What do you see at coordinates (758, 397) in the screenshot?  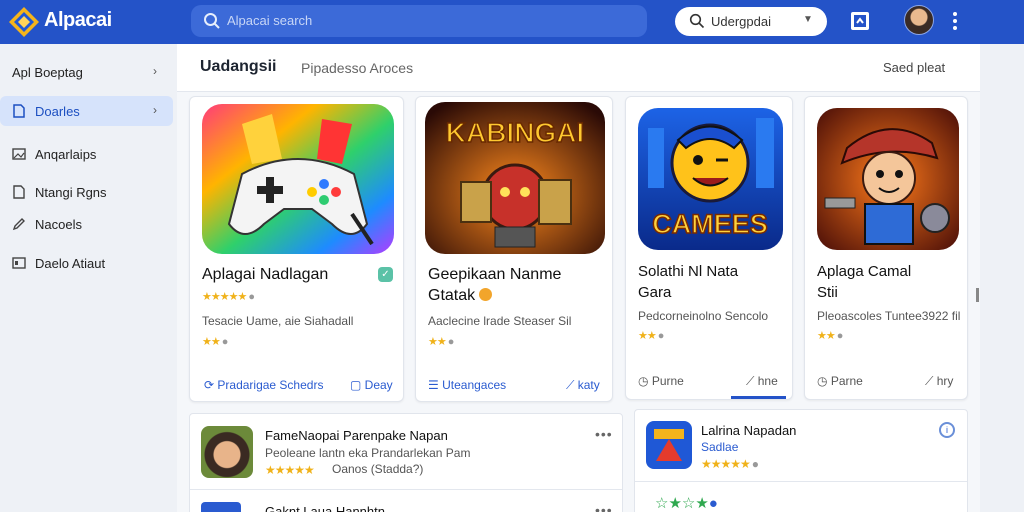 I see `active-indicator` at bounding box center [758, 397].